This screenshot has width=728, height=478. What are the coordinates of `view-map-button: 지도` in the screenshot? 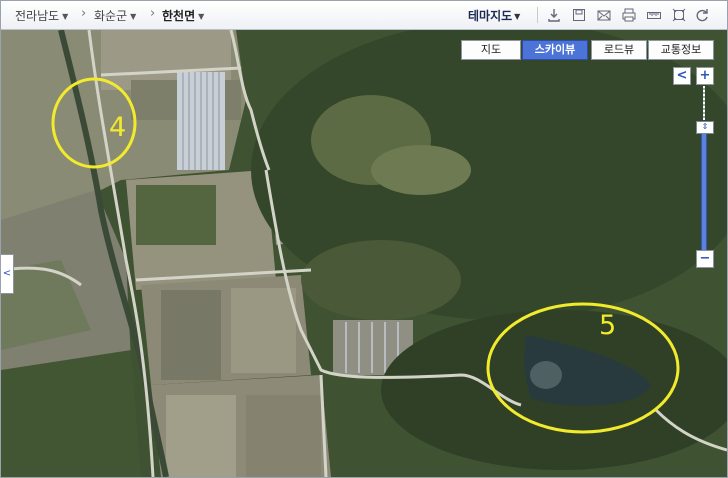 It's located at (491, 50).